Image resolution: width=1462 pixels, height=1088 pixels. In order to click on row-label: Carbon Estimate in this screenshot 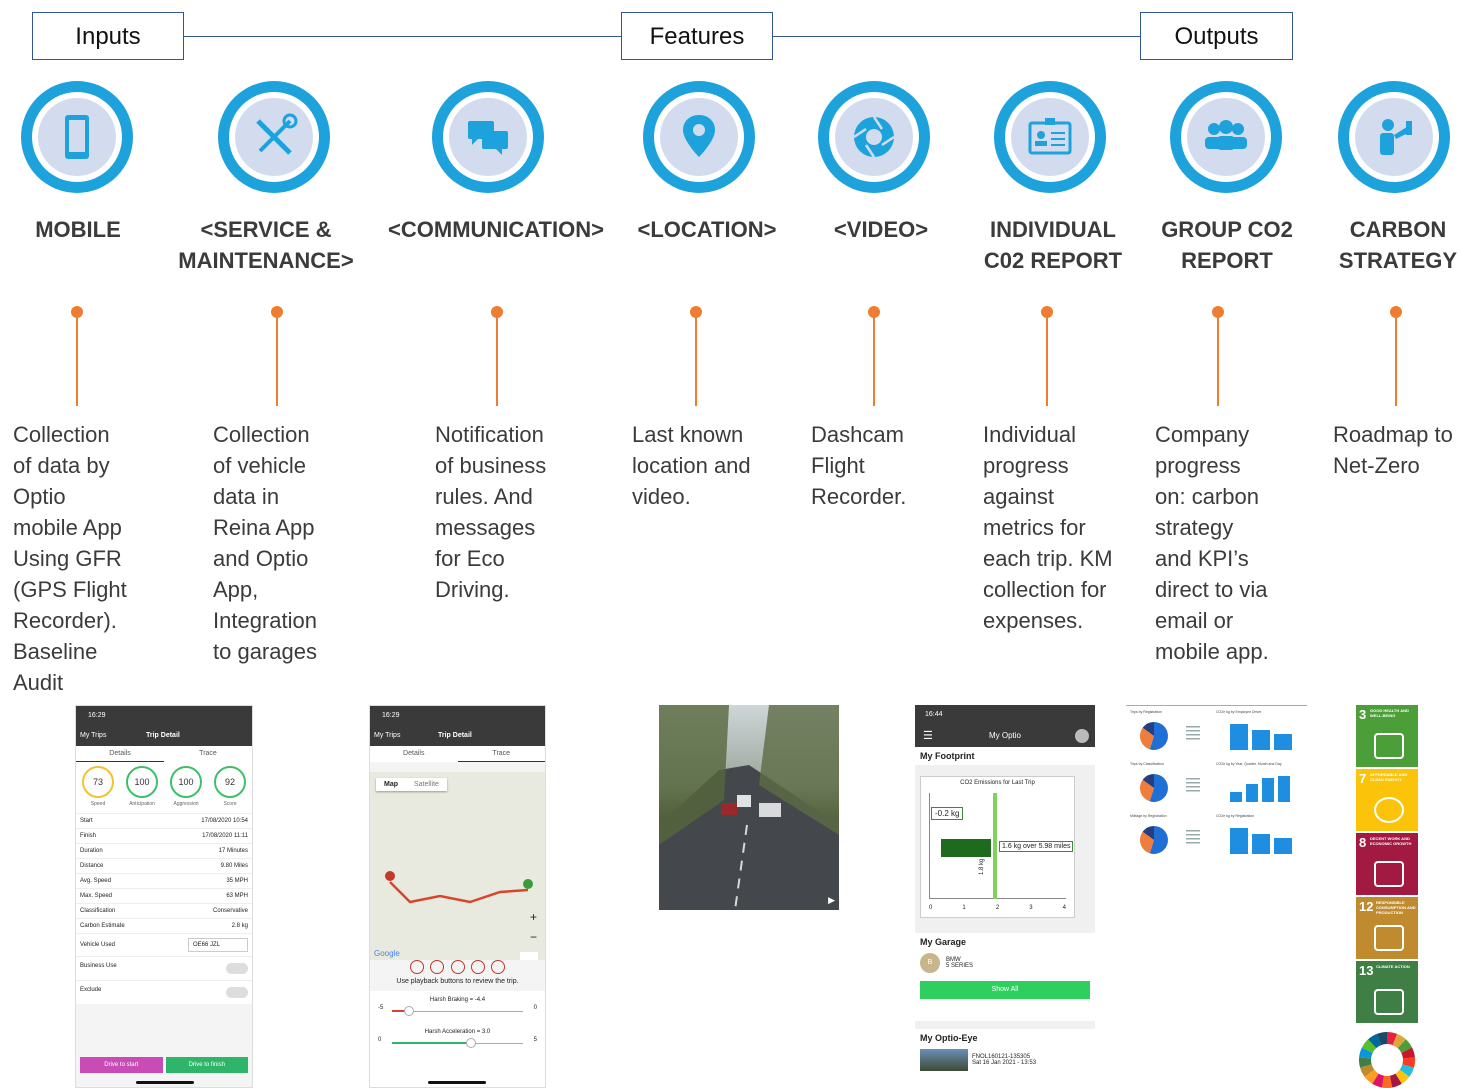, I will do `click(102, 926)`.